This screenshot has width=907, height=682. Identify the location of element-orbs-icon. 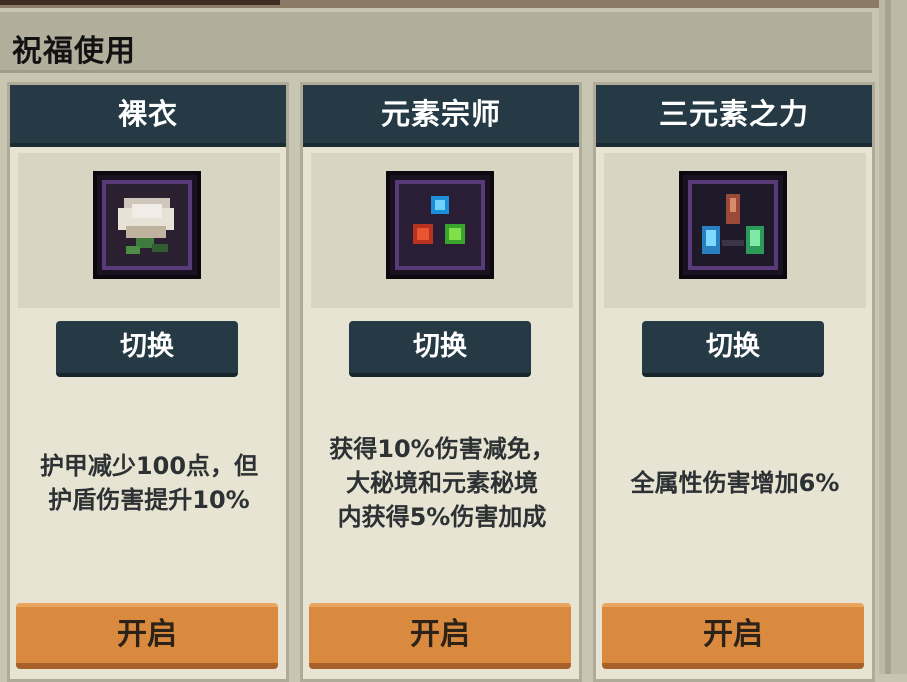
(440, 225).